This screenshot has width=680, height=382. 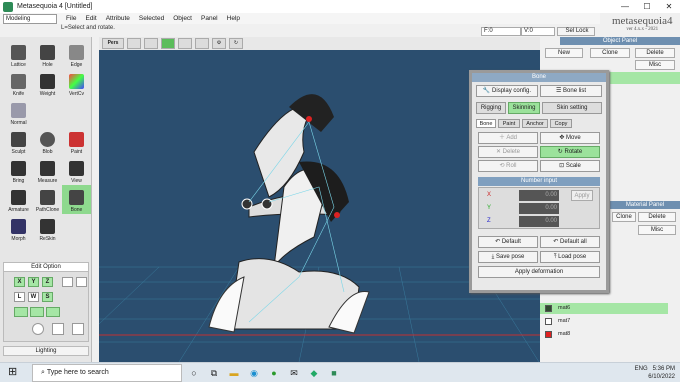 What do you see at coordinates (294, 373) in the screenshot?
I see `mail-icon: ✉` at bounding box center [294, 373].